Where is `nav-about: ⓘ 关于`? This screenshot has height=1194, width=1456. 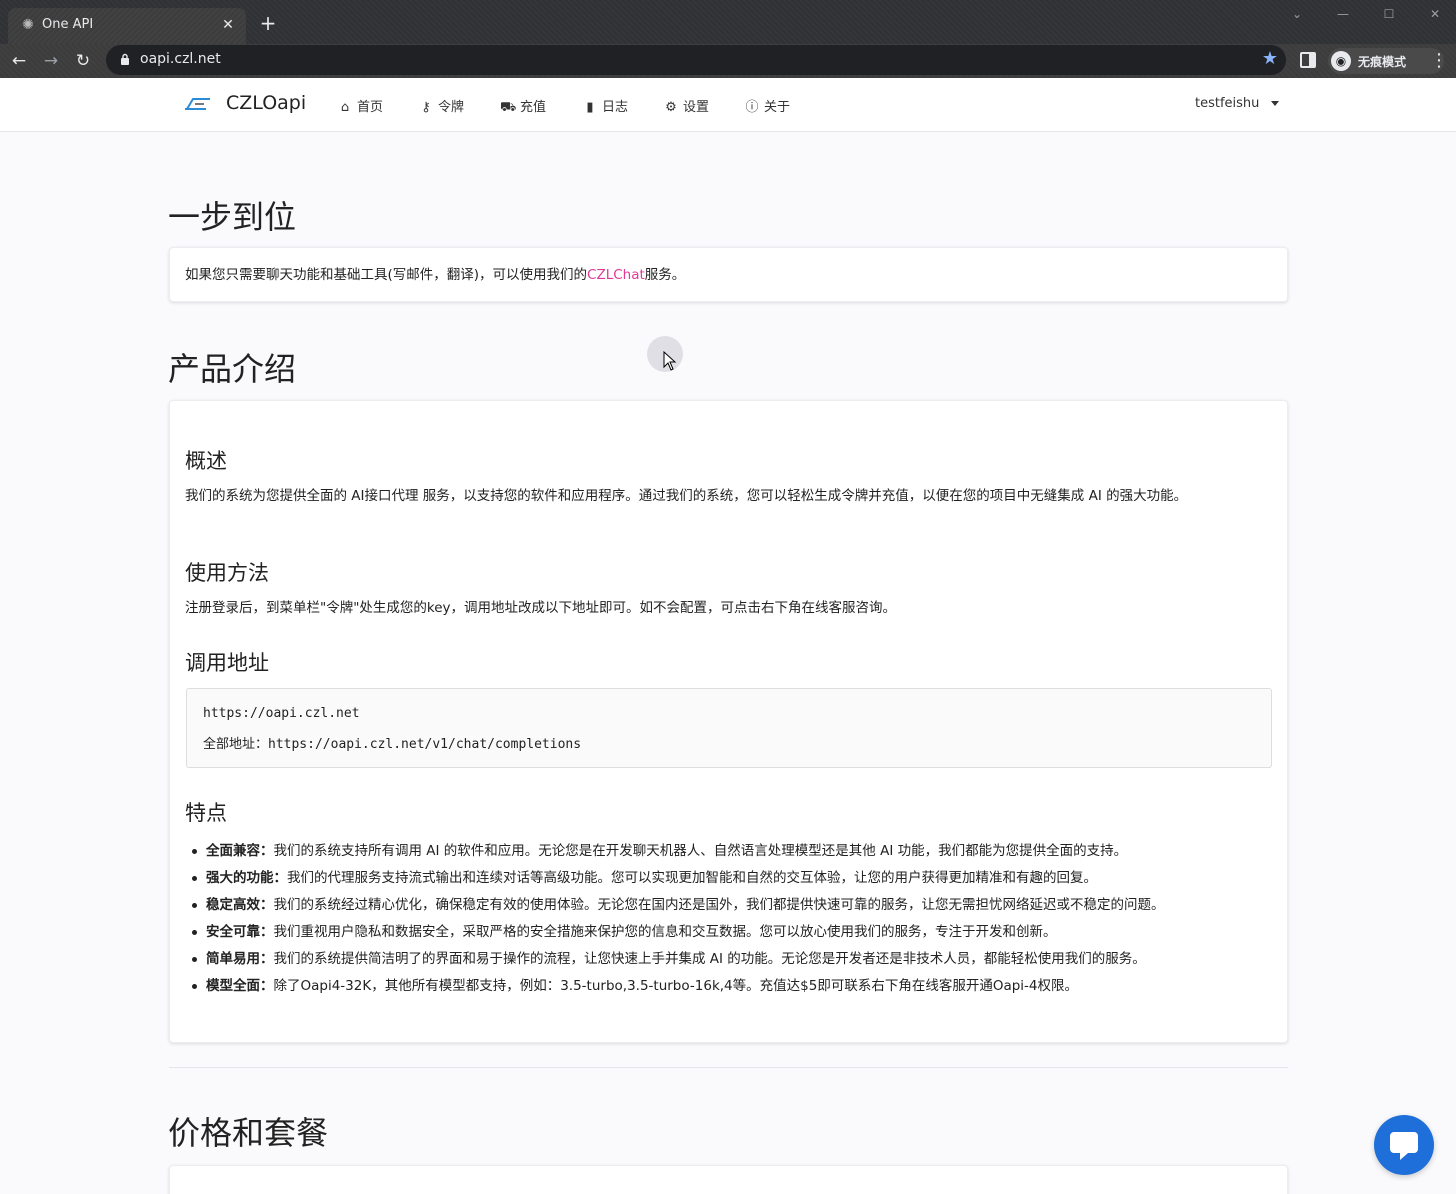 nav-about: ⓘ 关于 is located at coordinates (767, 105).